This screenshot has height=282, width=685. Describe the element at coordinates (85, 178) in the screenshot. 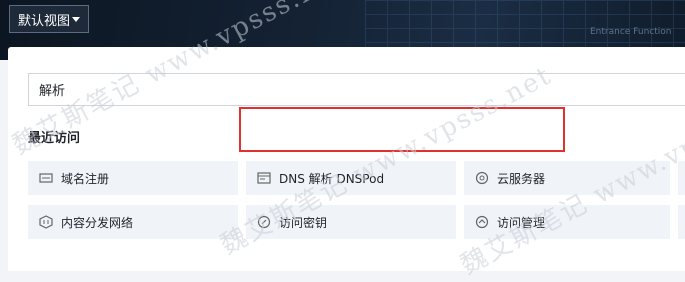

I see `recent-item-label: 域名注册` at that location.